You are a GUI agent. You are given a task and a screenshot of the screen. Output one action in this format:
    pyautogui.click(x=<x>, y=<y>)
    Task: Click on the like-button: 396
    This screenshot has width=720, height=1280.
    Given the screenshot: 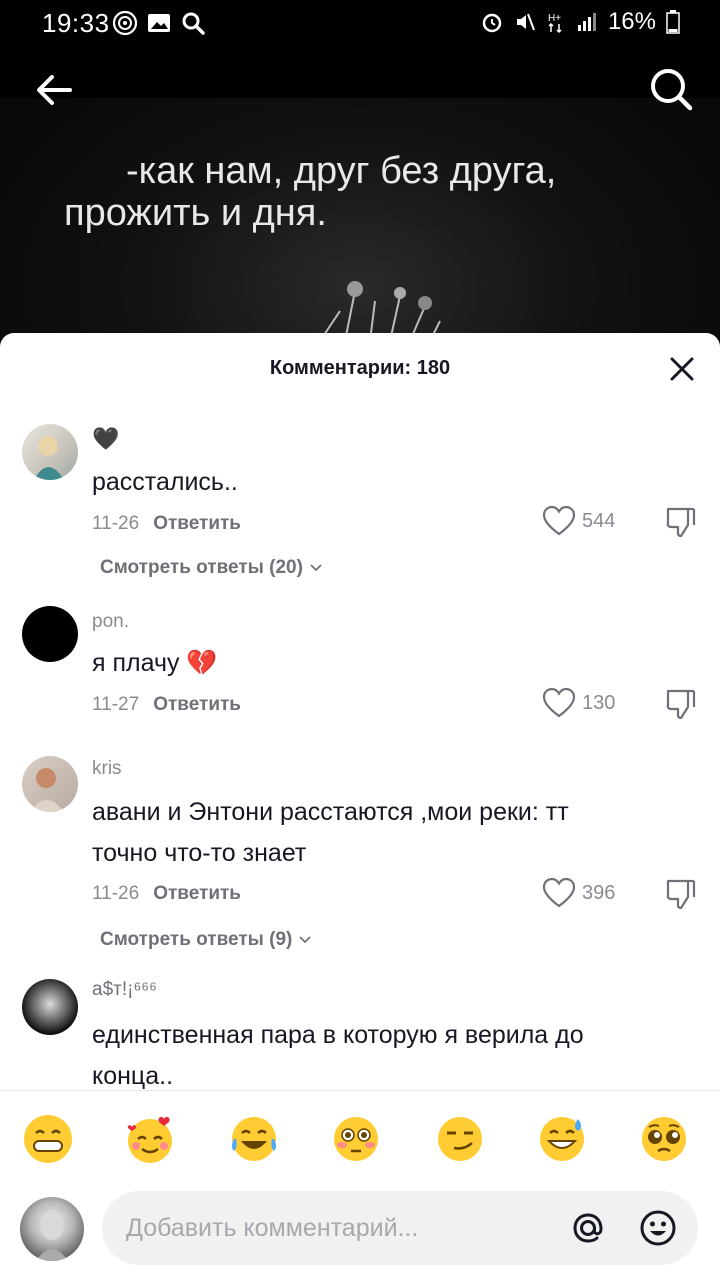 What is the action you would take?
    pyautogui.click(x=578, y=893)
    